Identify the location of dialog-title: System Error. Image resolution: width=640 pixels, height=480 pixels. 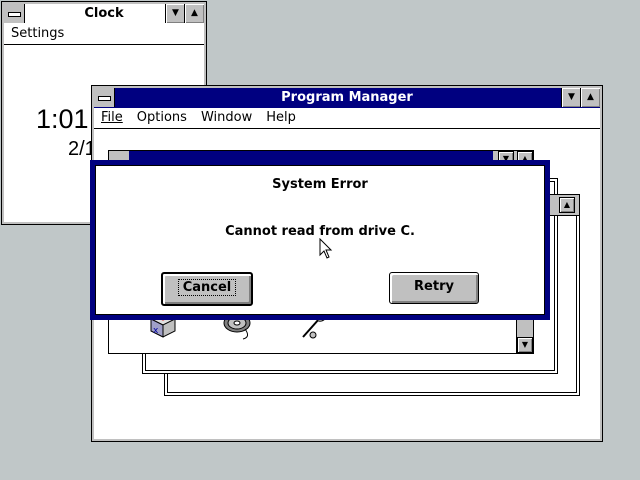
(320, 184).